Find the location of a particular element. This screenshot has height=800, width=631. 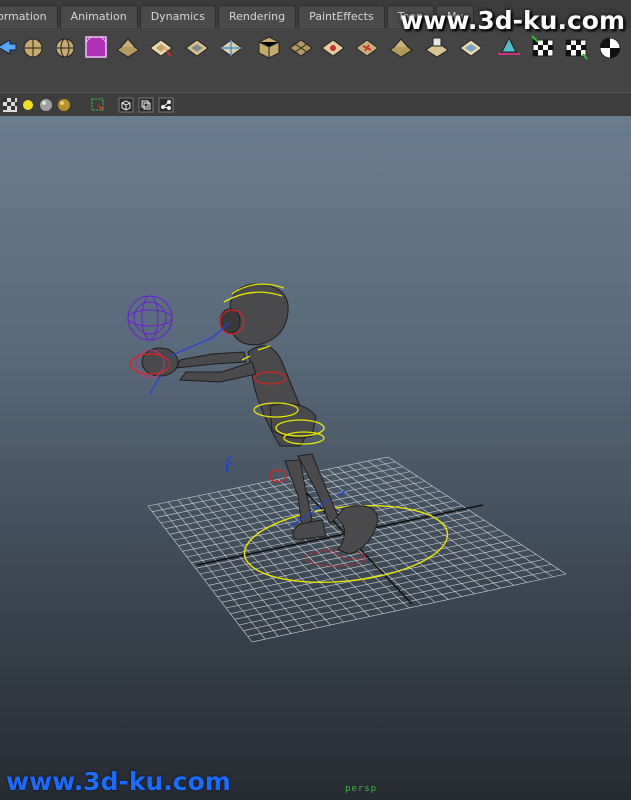

camera-label: persp is located at coordinates (361, 789).